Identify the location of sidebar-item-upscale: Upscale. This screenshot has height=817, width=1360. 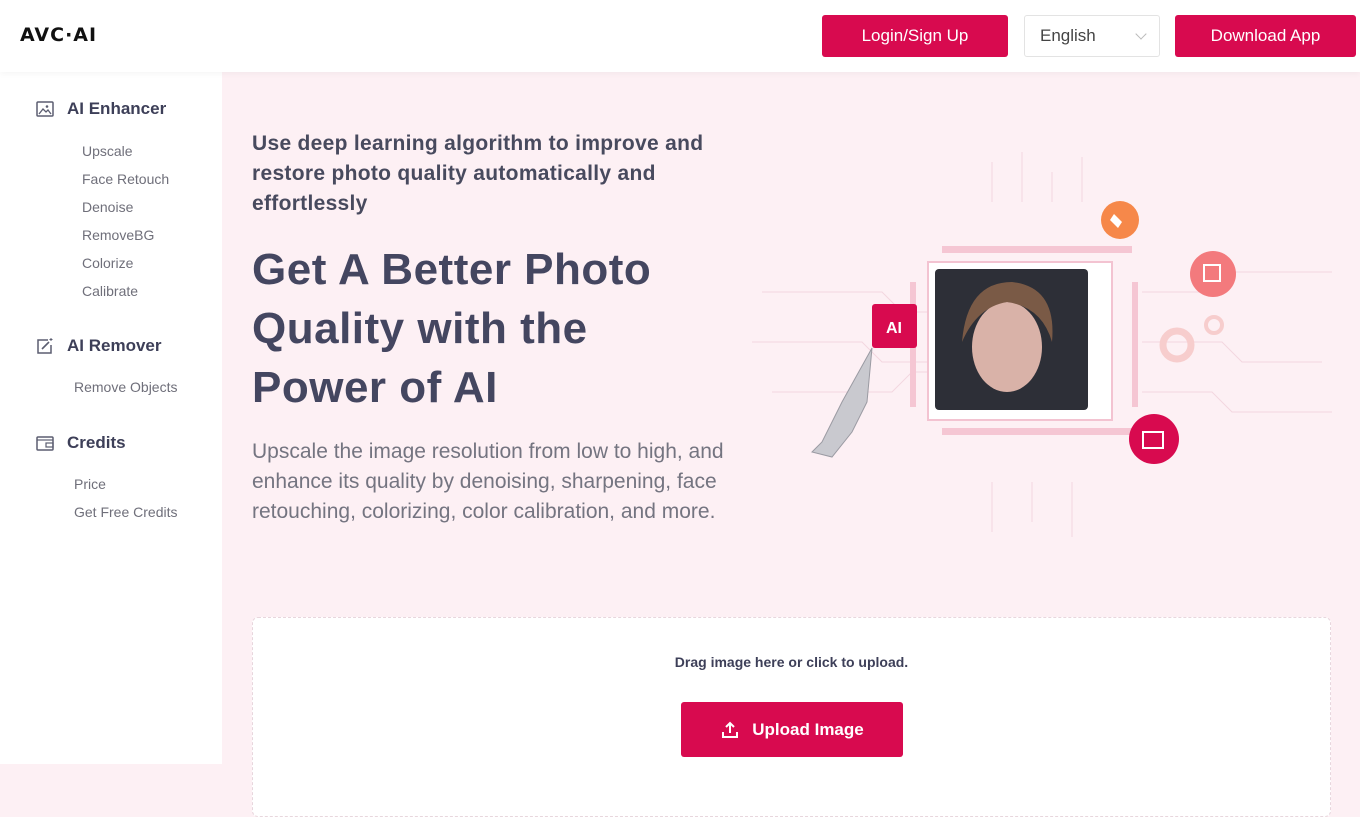
(107, 151).